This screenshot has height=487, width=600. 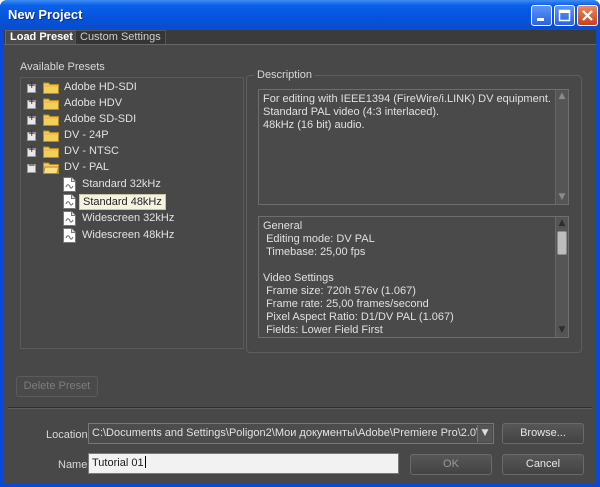 What do you see at coordinates (91, 151) in the screenshot?
I see `tree-item-label: DV - NTSC` at bounding box center [91, 151].